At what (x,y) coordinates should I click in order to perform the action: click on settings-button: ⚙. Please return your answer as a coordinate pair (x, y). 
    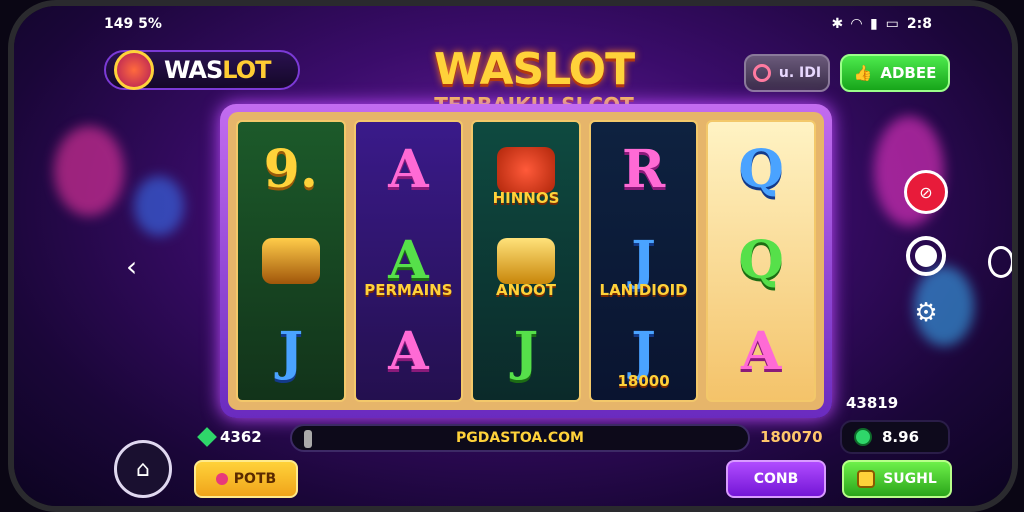
    Looking at the image, I should click on (925, 313).